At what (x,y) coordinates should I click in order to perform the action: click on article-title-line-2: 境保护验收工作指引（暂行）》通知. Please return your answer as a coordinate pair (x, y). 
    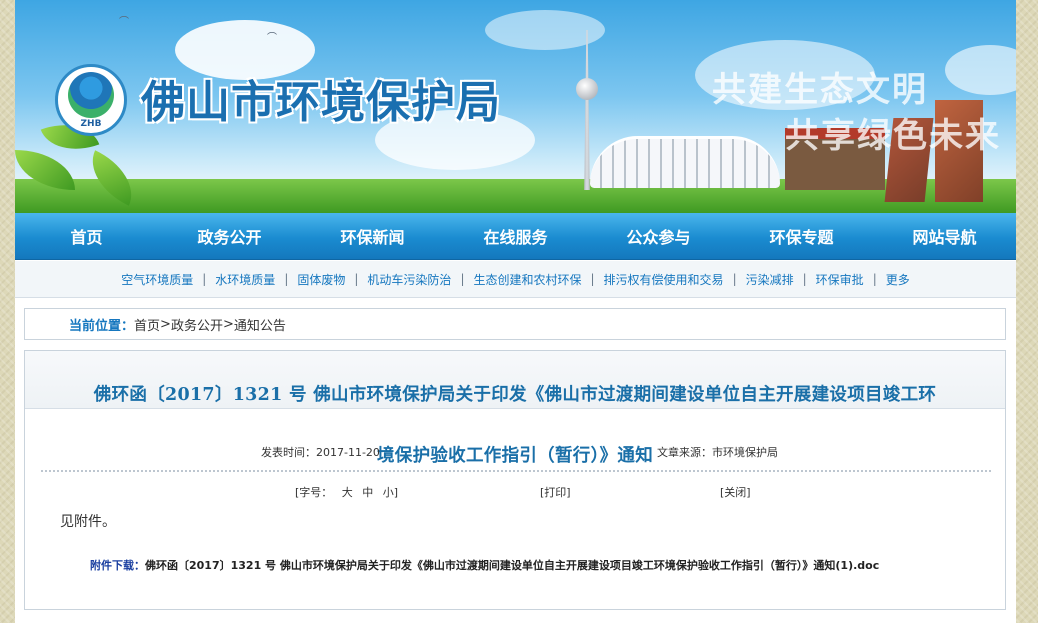
    Looking at the image, I should click on (515, 456).